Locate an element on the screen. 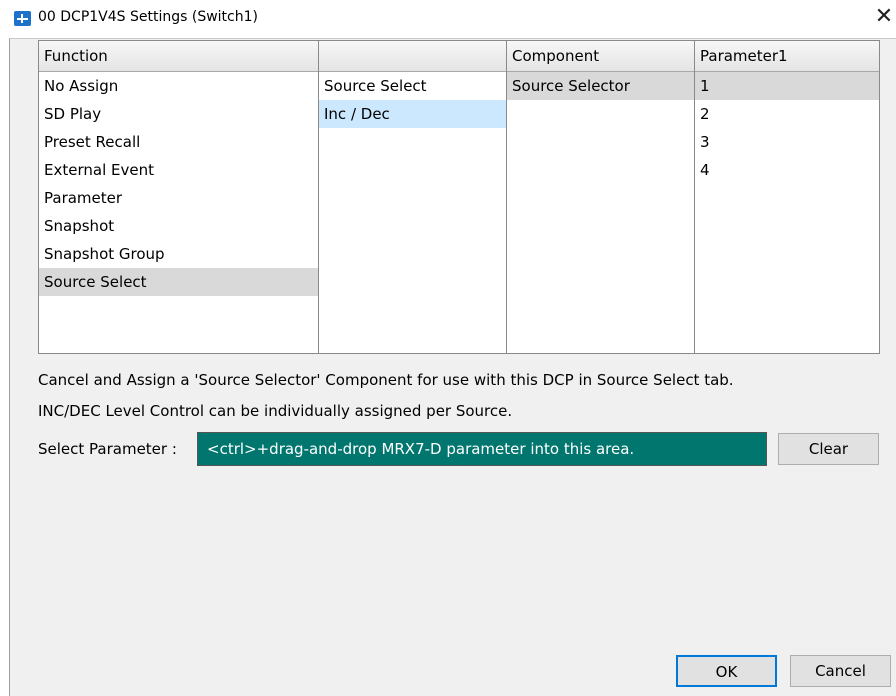 Image resolution: width=896 pixels, height=696 pixels. parameter1-list: Parameter1 1 2 3 4 is located at coordinates (787, 197).